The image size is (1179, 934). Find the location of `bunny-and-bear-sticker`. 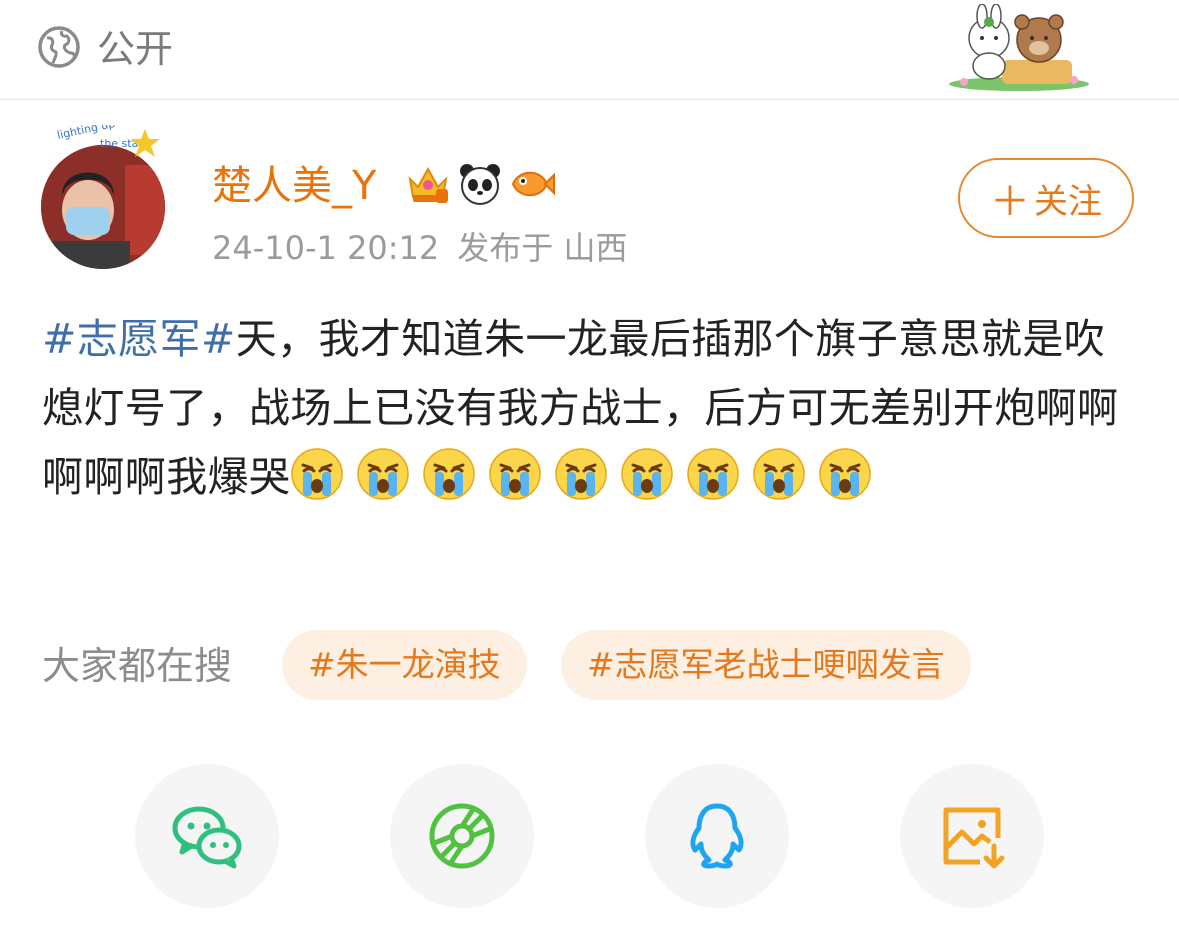

bunny-and-bear-sticker is located at coordinates (1019, 47).